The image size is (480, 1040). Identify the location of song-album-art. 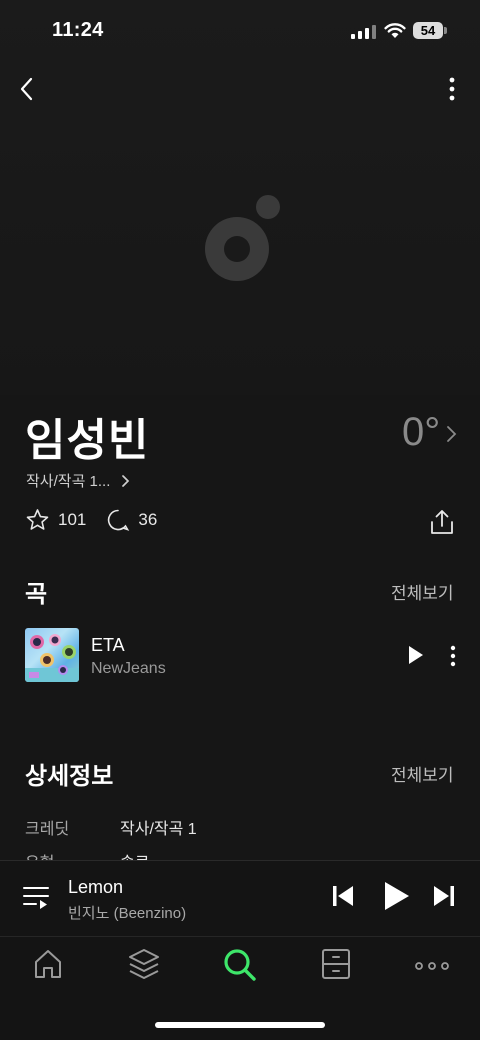
(52, 655).